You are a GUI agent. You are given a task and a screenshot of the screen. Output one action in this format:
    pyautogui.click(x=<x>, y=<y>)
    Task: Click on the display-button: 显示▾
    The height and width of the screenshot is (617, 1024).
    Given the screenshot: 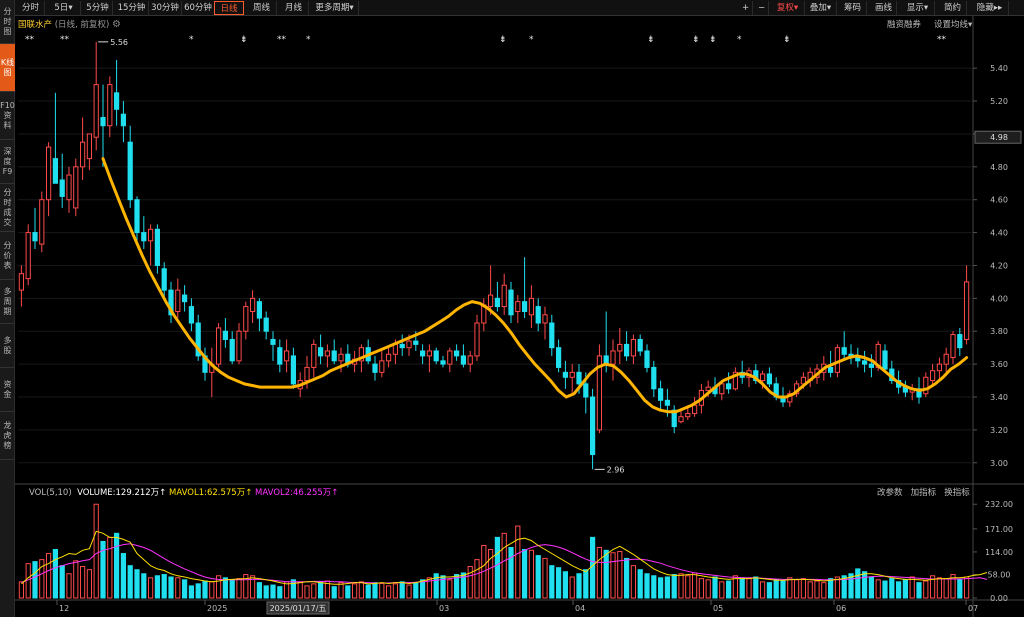 What is the action you would take?
    pyautogui.click(x=918, y=8)
    